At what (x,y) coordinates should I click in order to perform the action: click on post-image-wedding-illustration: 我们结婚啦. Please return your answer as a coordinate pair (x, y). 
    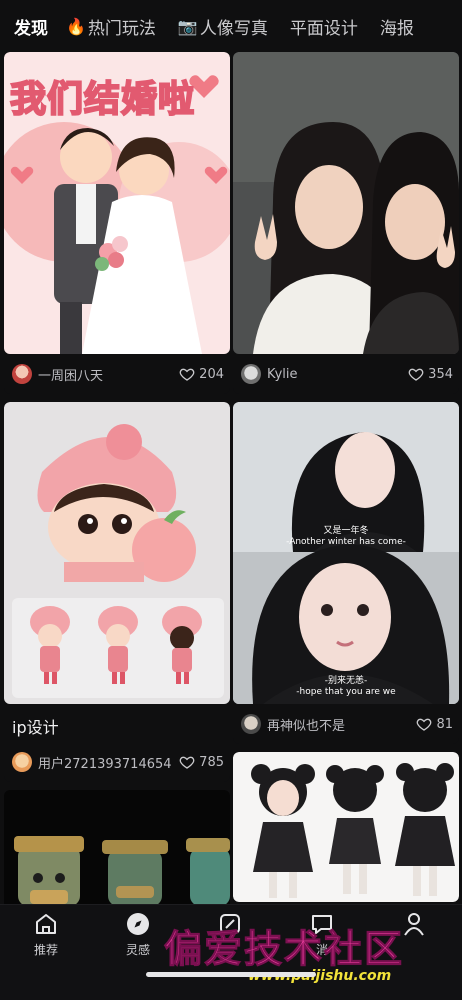
    Looking at the image, I should click on (117, 203).